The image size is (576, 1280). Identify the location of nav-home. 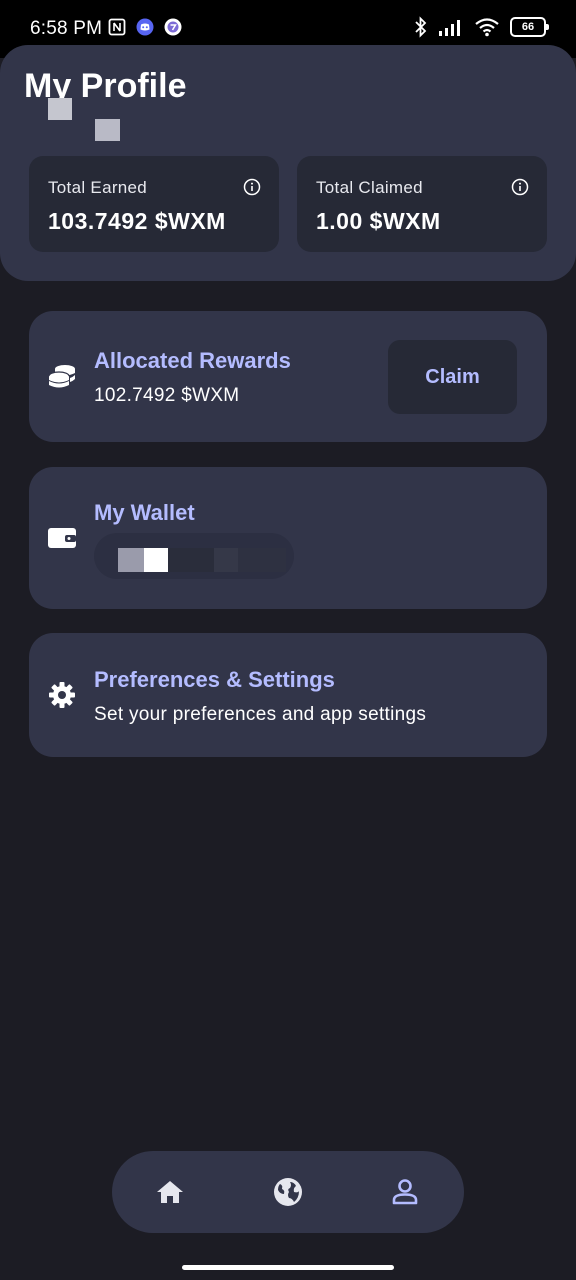
(170, 1192).